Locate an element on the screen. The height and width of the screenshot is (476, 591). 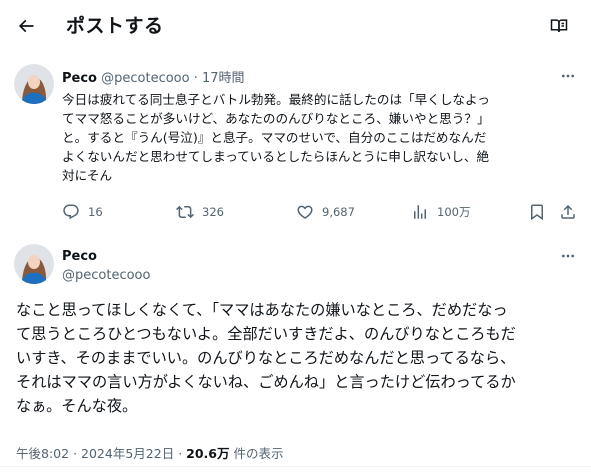
repost-count: 326 is located at coordinates (213, 212).